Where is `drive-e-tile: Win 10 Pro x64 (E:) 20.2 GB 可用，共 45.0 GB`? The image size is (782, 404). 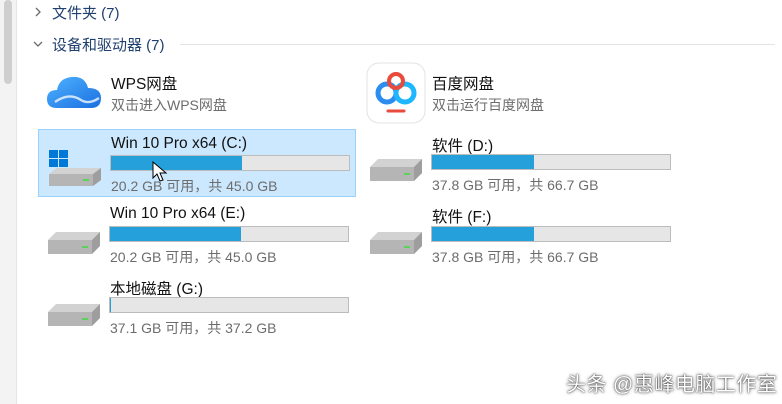 drive-e-tile: Win 10 Pro x64 (E:) 20.2 GB 可用，共 45.0 GB is located at coordinates (197, 234).